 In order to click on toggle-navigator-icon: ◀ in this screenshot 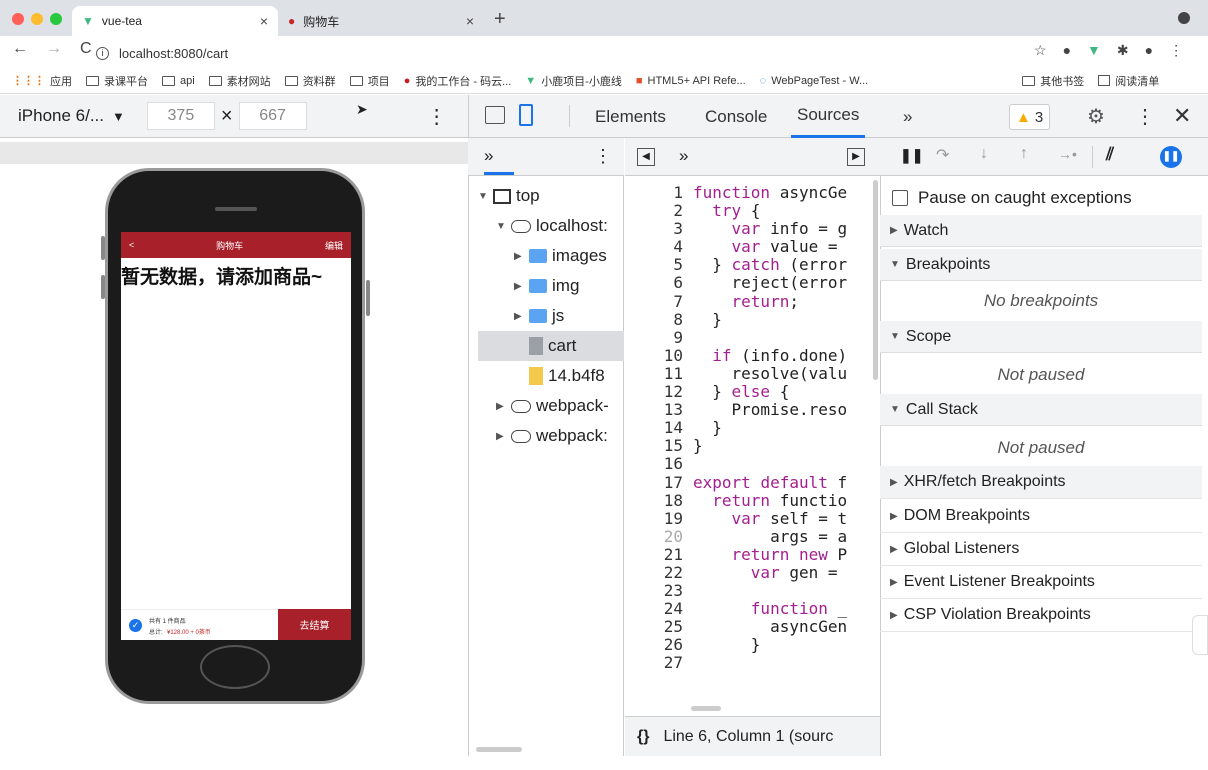, I will do `click(646, 157)`.